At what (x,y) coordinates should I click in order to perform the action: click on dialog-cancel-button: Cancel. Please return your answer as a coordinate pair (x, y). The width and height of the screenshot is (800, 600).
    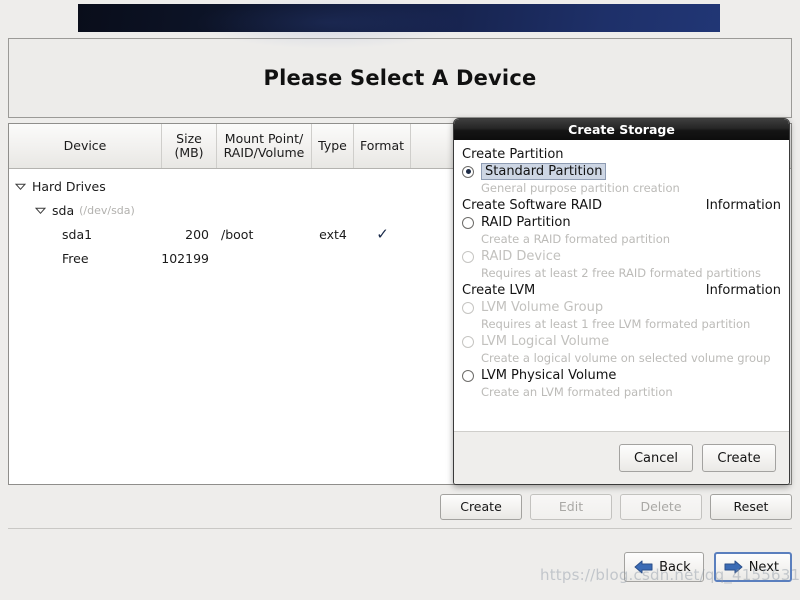
    Looking at the image, I should click on (655, 458).